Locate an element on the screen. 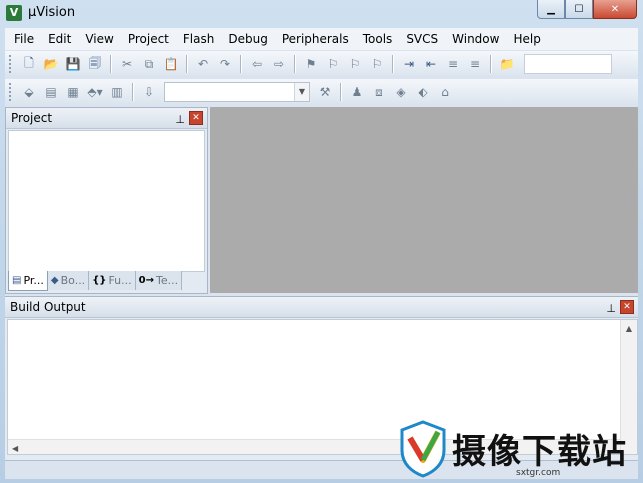 The image size is (643, 483). caption-buttons: ▁ ☐ ✕ is located at coordinates (587, 10).